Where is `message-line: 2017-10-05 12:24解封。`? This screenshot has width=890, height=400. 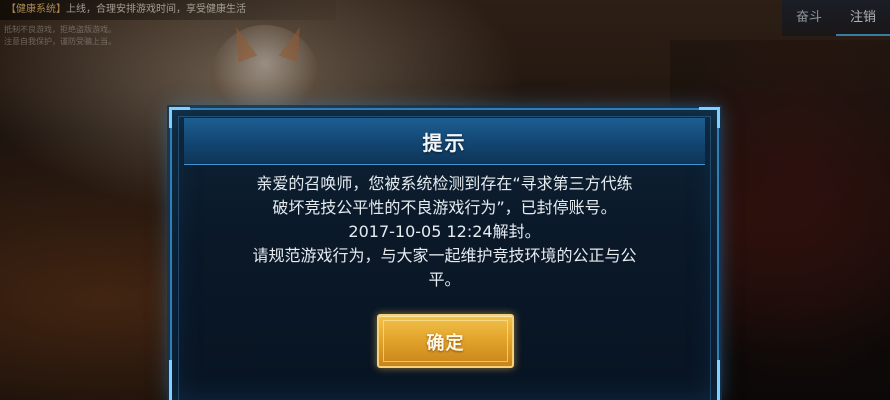 message-line: 2017-10-05 12:24解封。 is located at coordinates (444, 231).